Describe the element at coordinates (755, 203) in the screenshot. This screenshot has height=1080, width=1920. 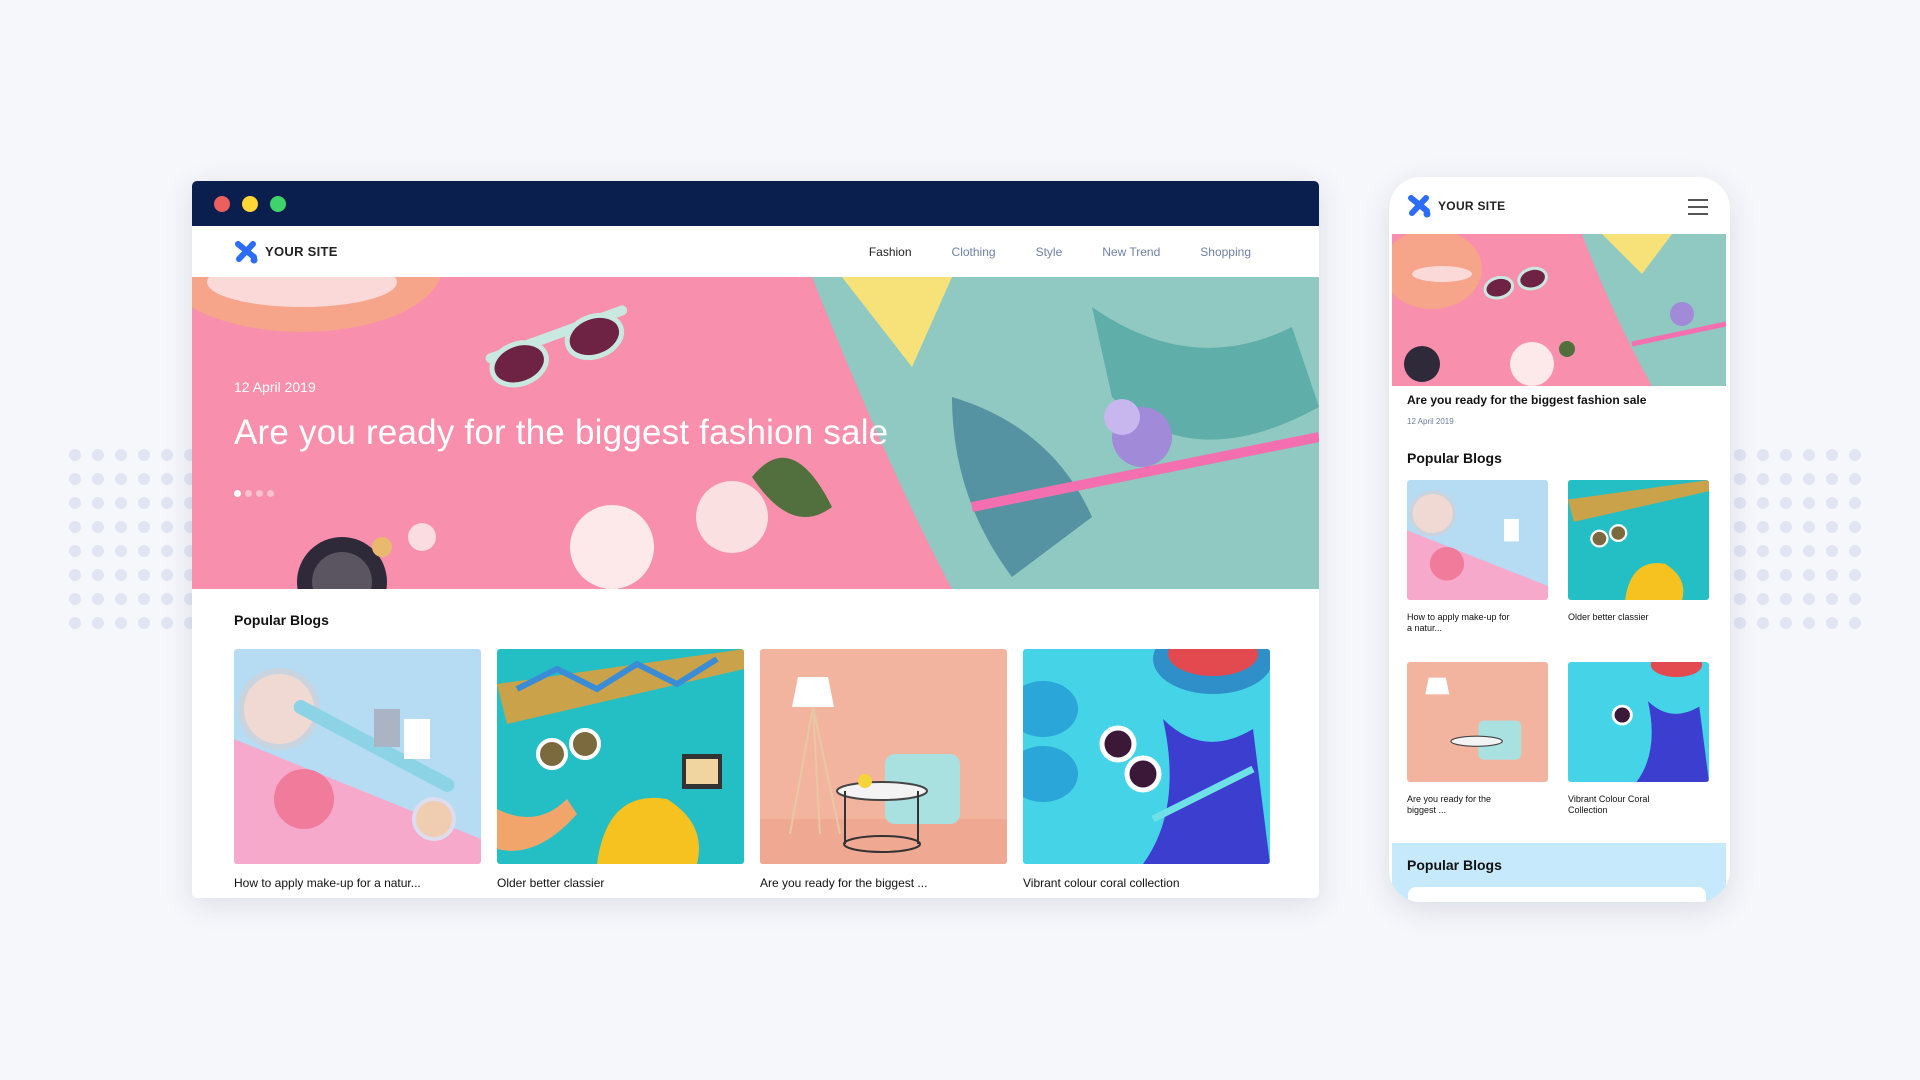
I see `browser-titlebar` at that location.